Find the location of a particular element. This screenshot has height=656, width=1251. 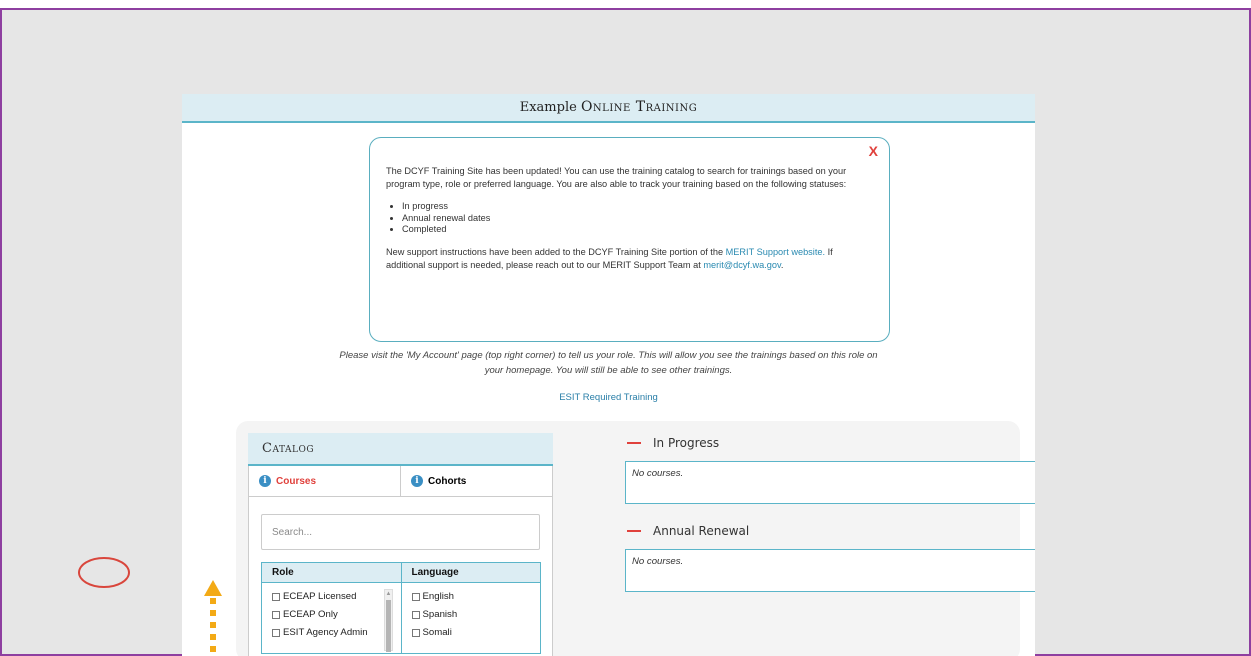

language-option: Spanish is located at coordinates (476, 615).